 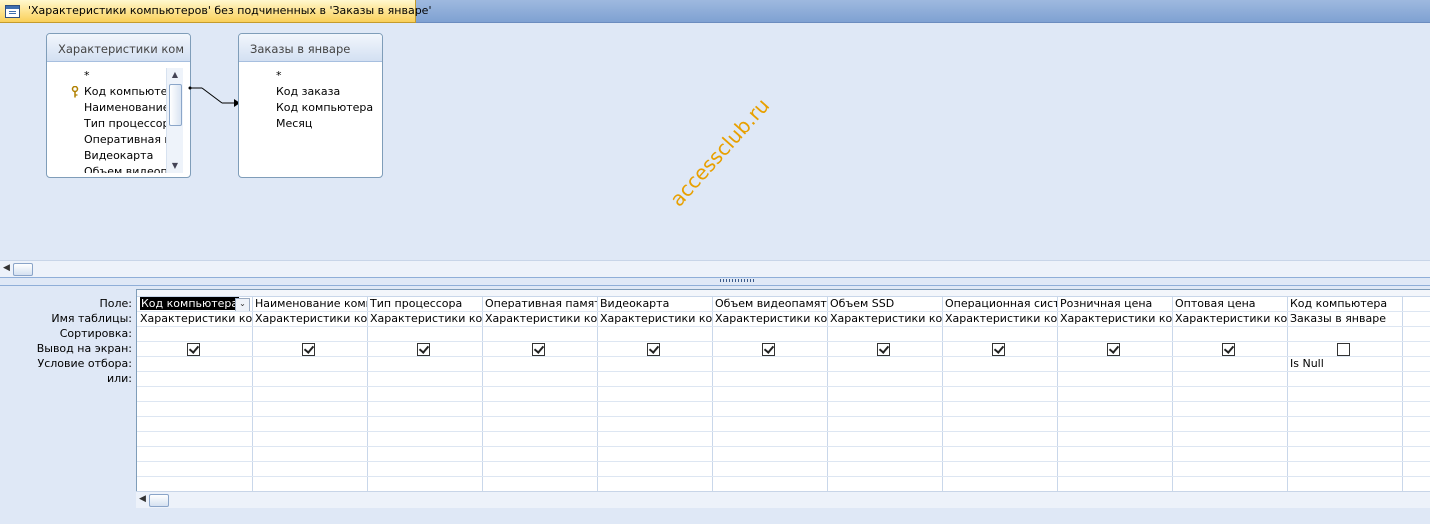 I want to click on table-cell, so click(x=1416, y=319).